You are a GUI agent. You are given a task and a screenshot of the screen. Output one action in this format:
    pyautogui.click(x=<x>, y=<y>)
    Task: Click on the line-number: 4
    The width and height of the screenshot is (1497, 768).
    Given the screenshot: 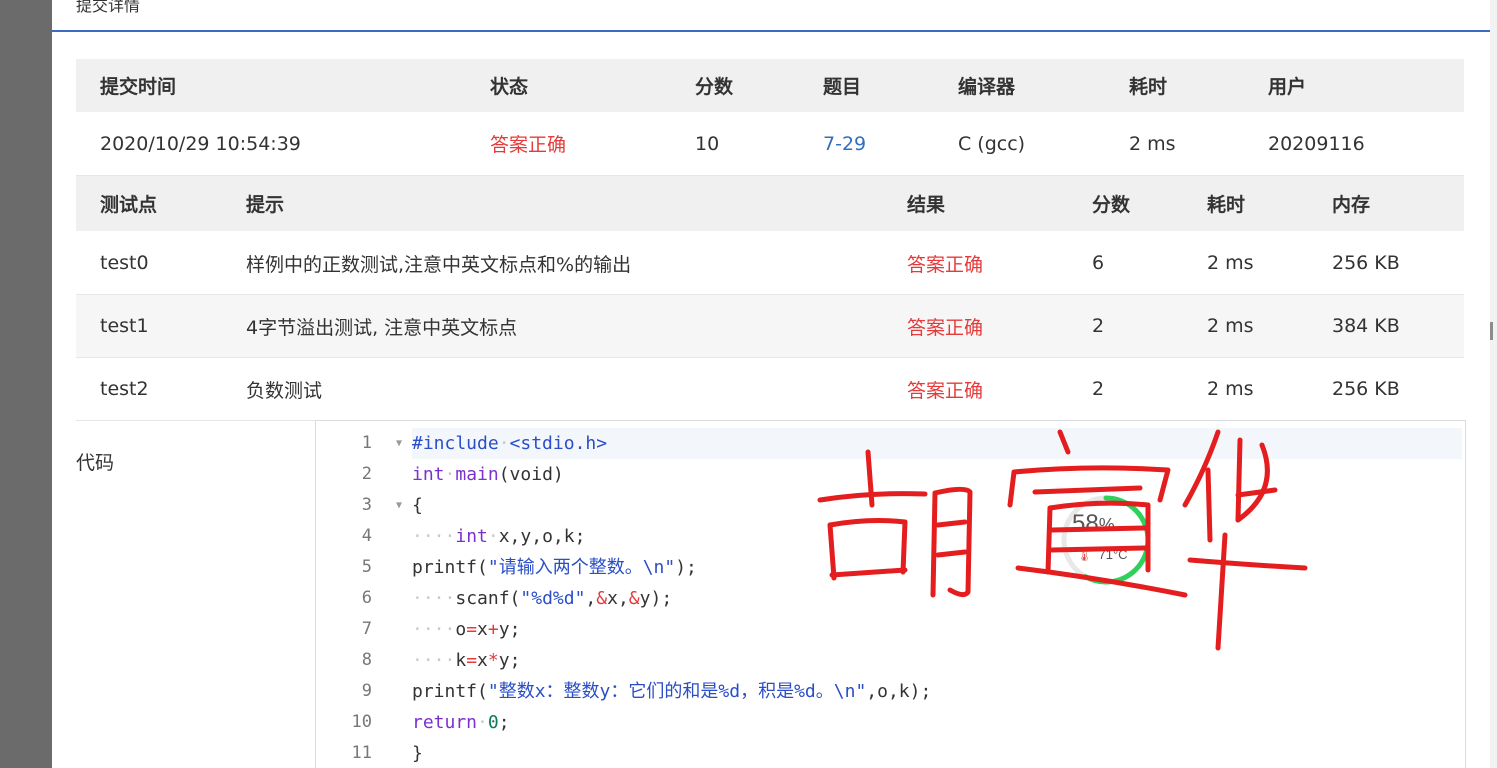 What is the action you would take?
    pyautogui.click(x=366, y=536)
    